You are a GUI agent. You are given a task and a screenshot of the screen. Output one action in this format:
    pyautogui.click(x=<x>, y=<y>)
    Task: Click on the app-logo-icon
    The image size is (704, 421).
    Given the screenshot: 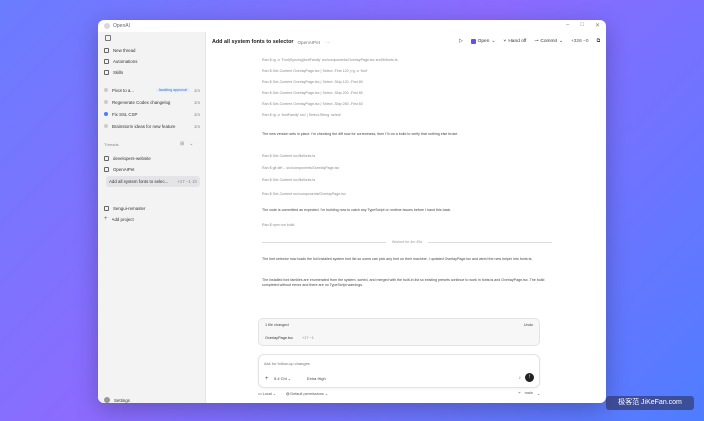 What is the action you would take?
    pyautogui.click(x=107, y=26)
    